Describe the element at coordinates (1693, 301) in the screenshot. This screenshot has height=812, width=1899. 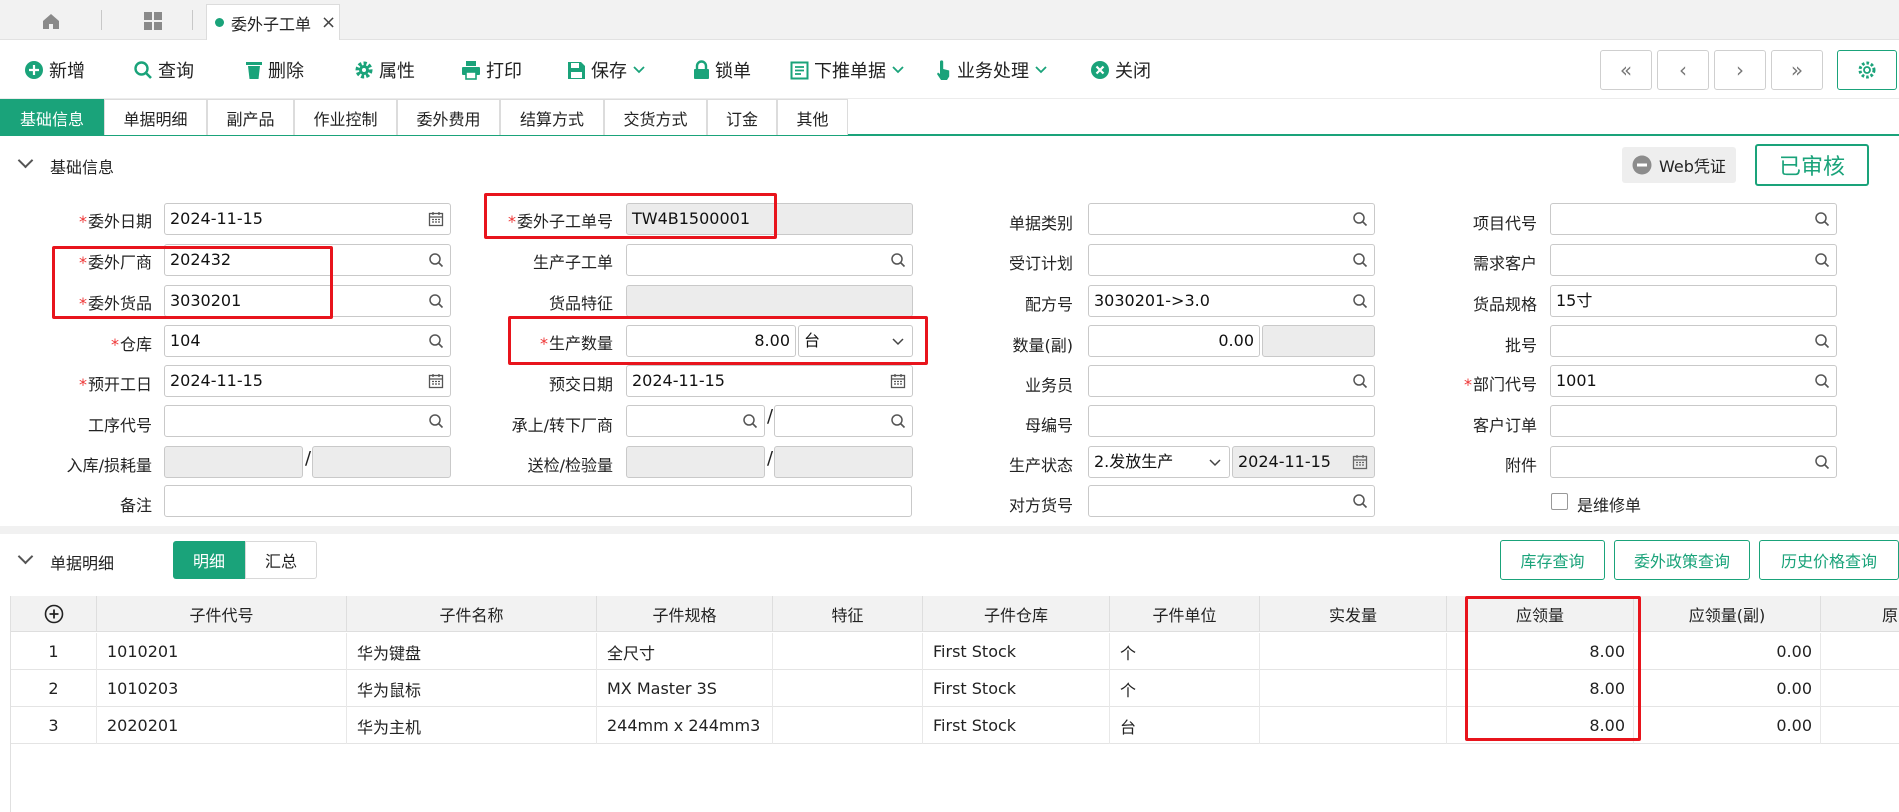
I see `goods-spec-field: 15寸` at that location.